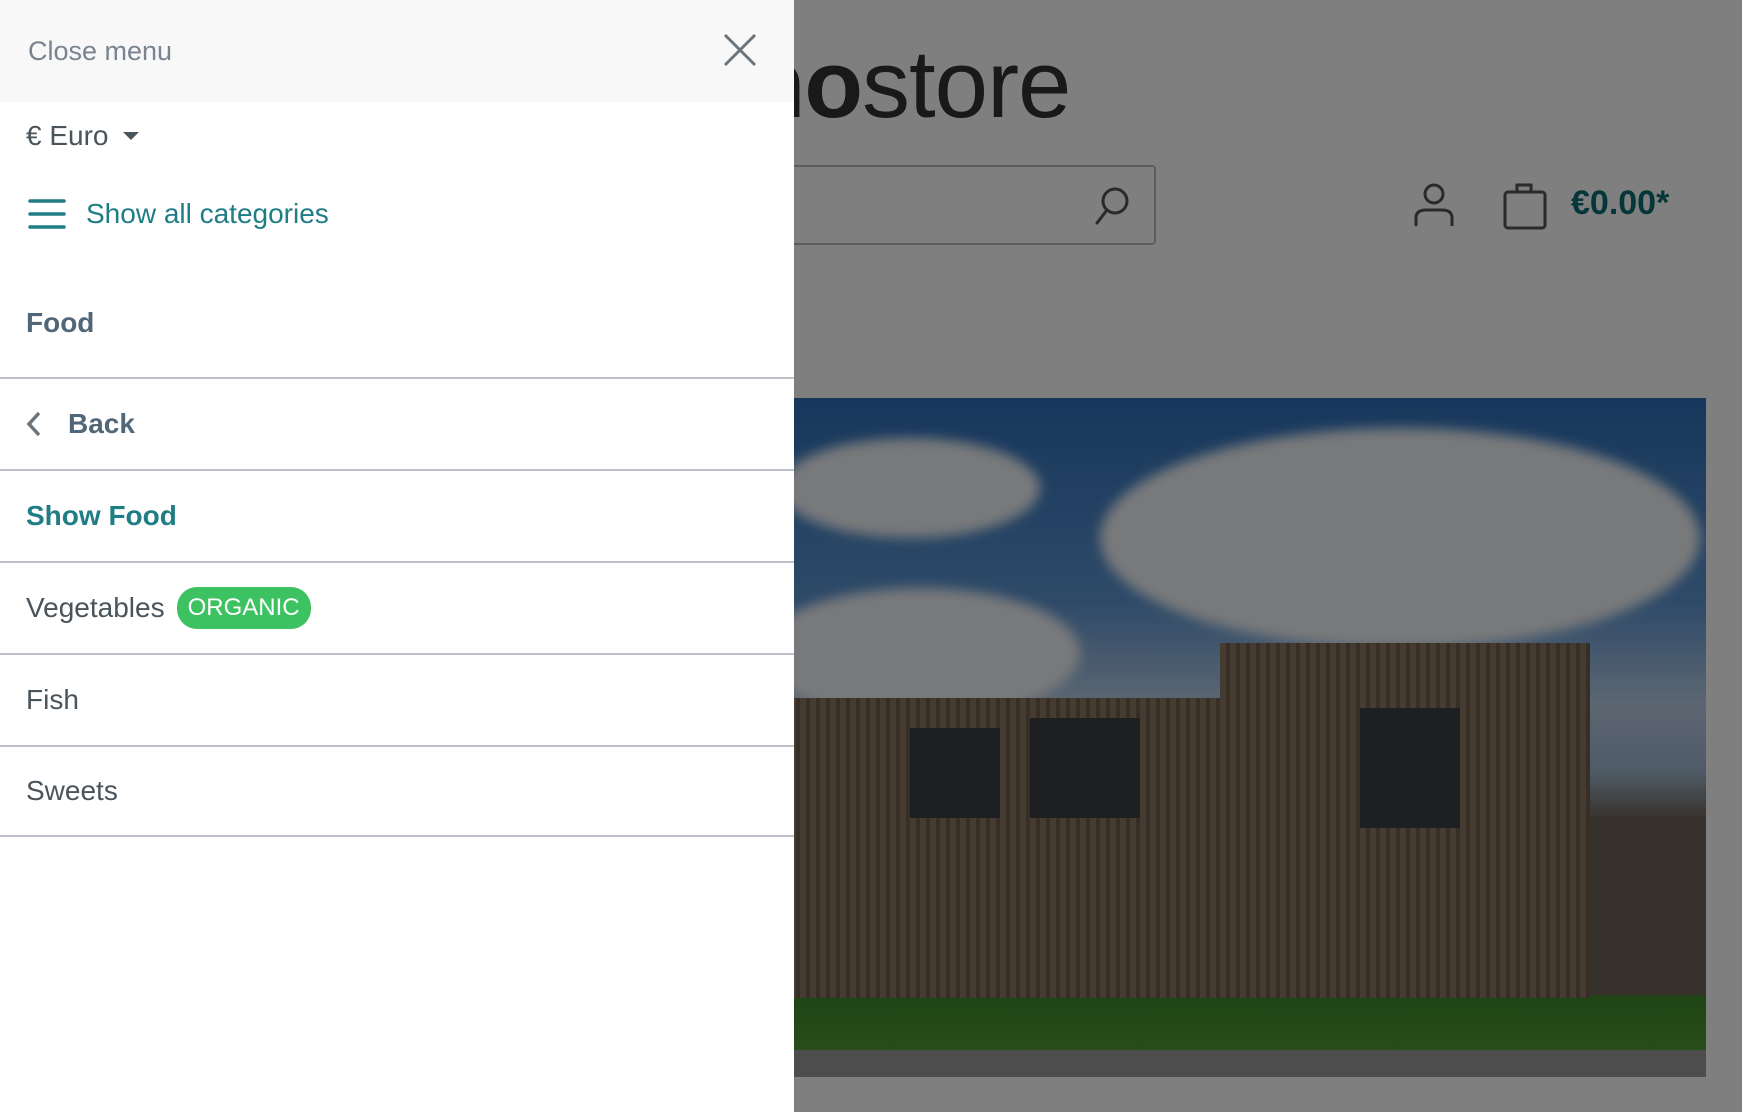  What do you see at coordinates (397, 515) in the screenshot?
I see `show-category-link: Show Food` at bounding box center [397, 515].